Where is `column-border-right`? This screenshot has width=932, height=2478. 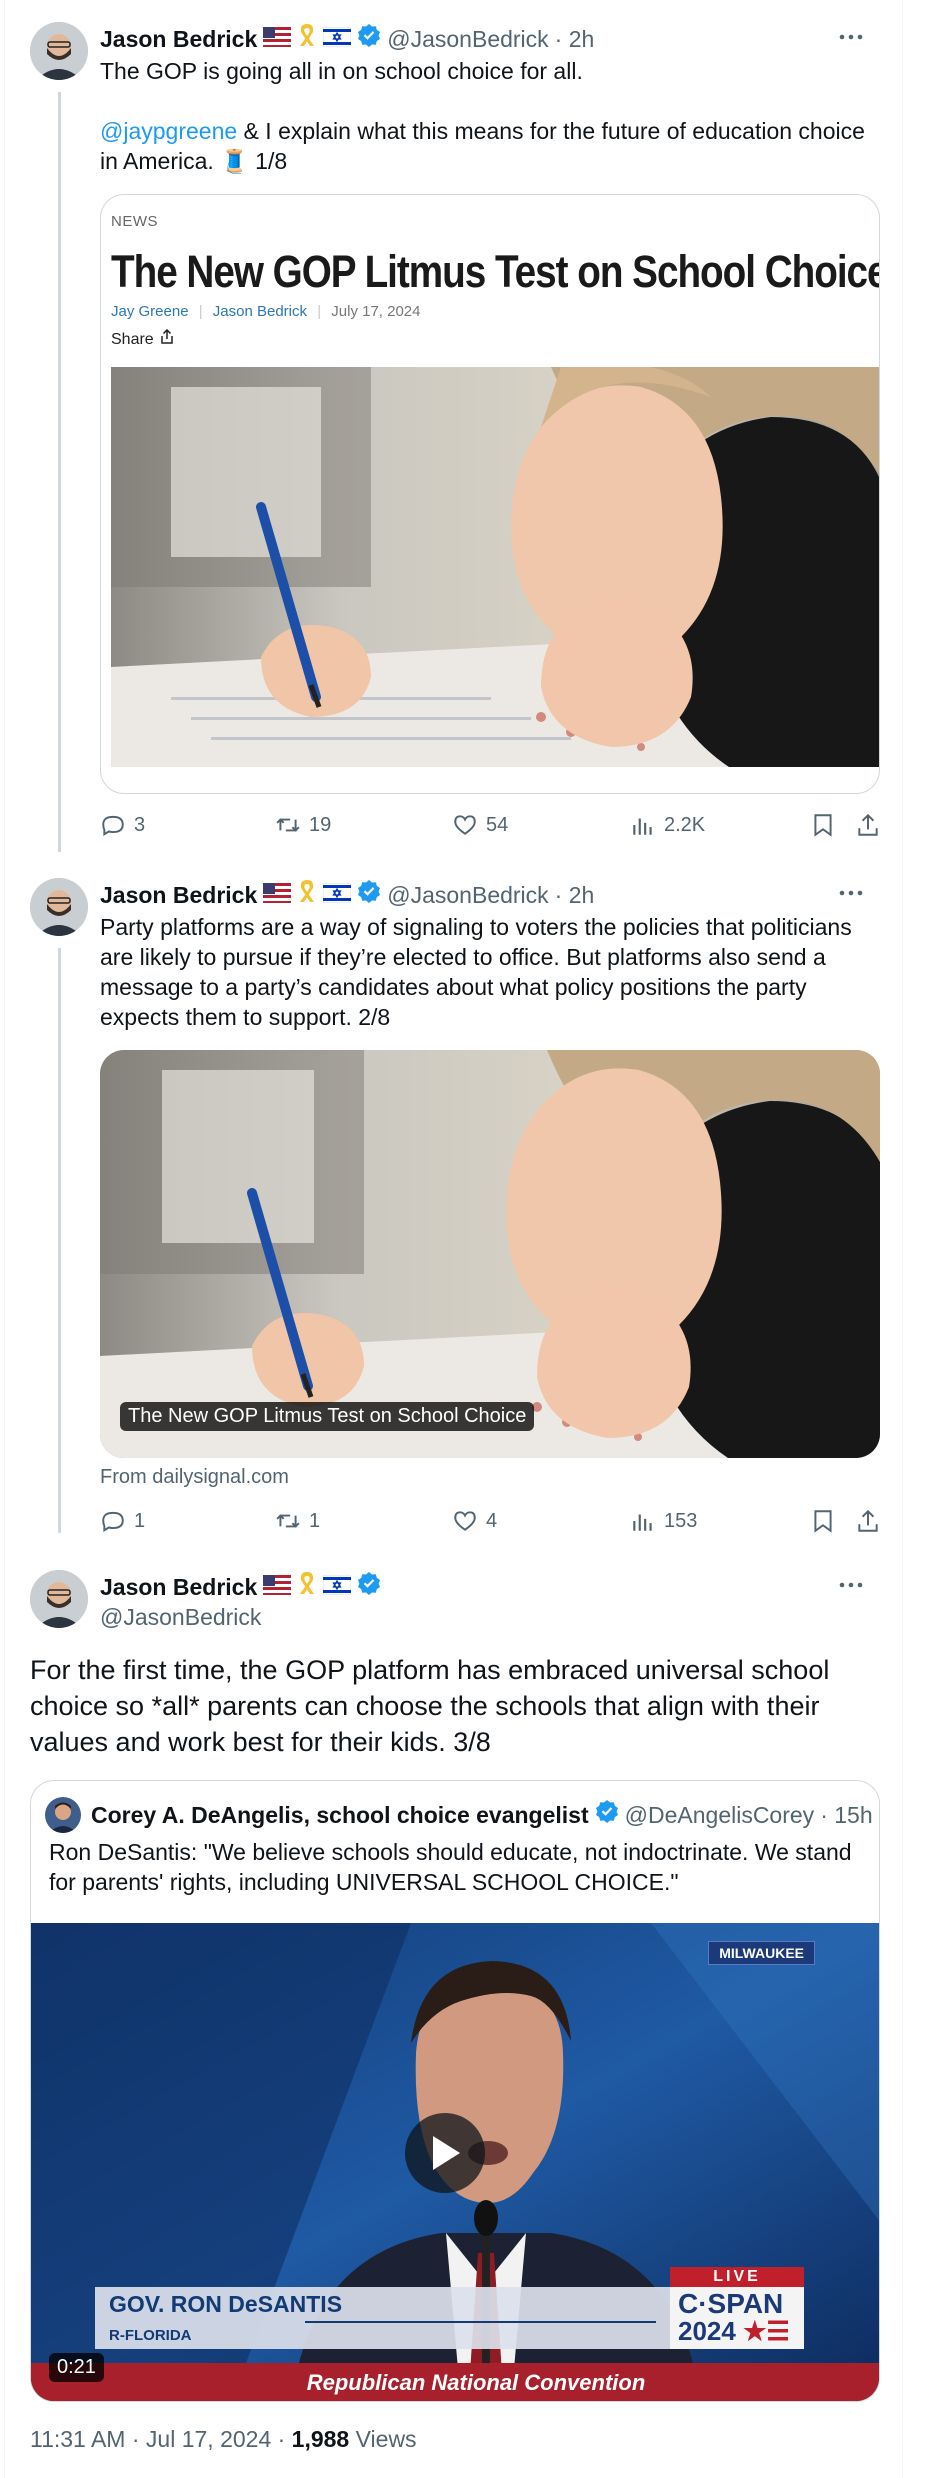 column-border-right is located at coordinates (902, 1239).